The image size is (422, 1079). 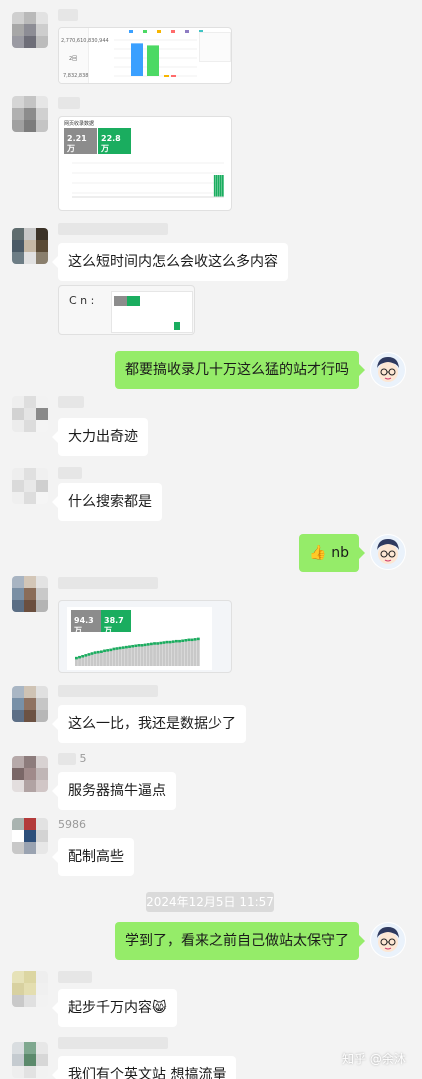 I want to click on sender-label: 5, so click(x=83, y=758).